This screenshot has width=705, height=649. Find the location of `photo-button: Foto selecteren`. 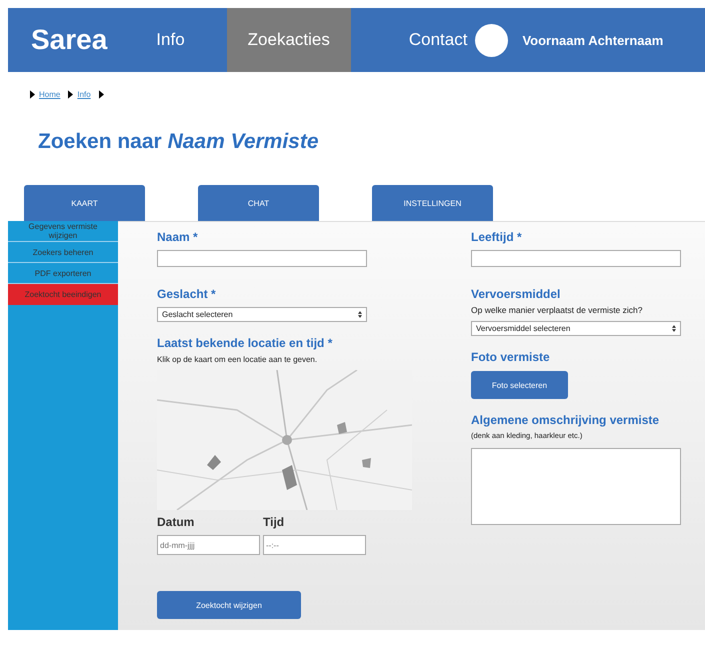

photo-button: Foto selecteren is located at coordinates (519, 385).